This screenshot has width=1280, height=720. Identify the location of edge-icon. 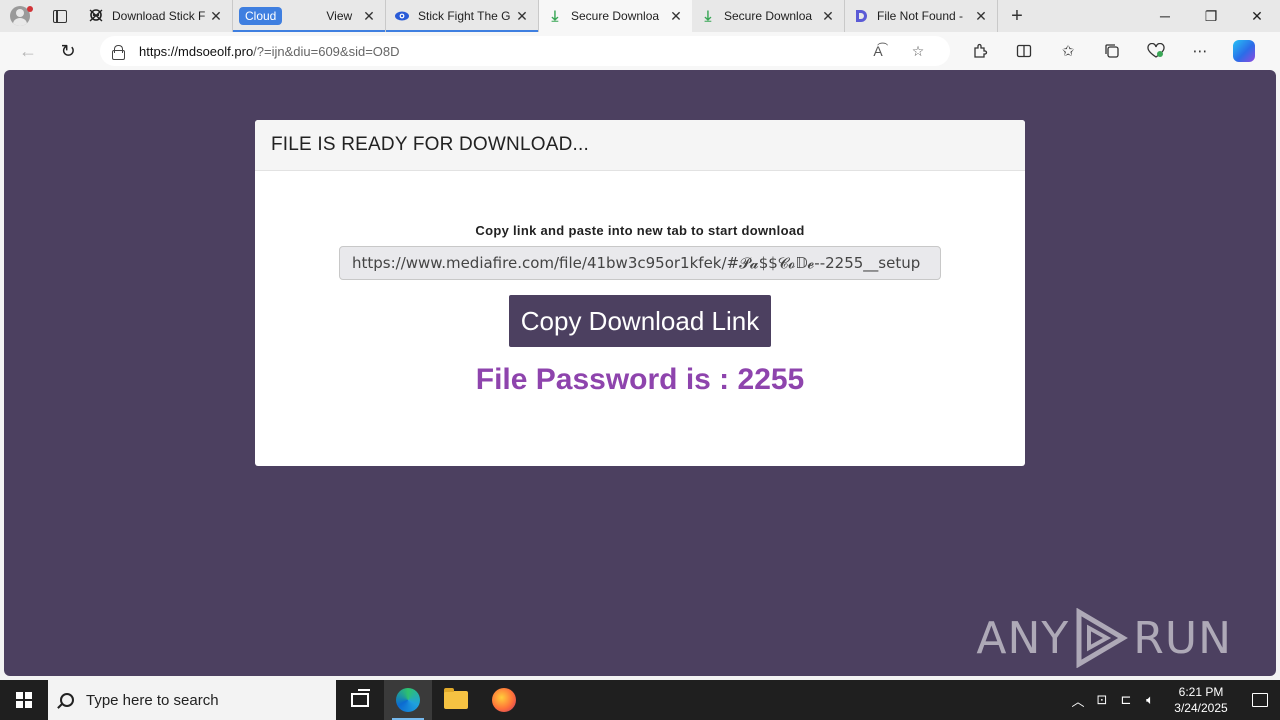
(408, 700).